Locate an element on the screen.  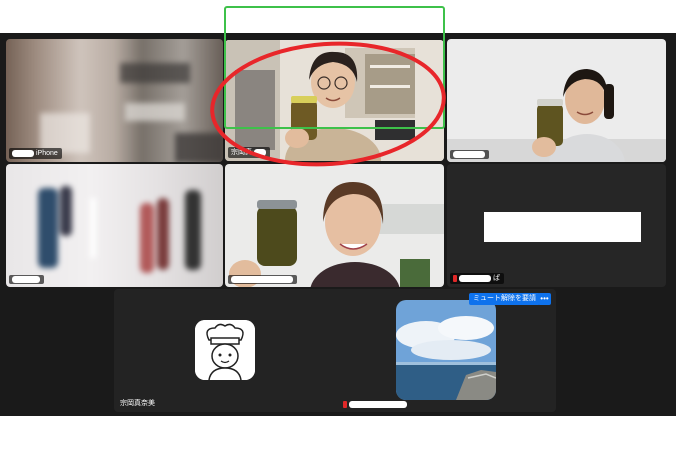
video-tile-7: 宗岡真奈美 is located at coordinates (224, 350).